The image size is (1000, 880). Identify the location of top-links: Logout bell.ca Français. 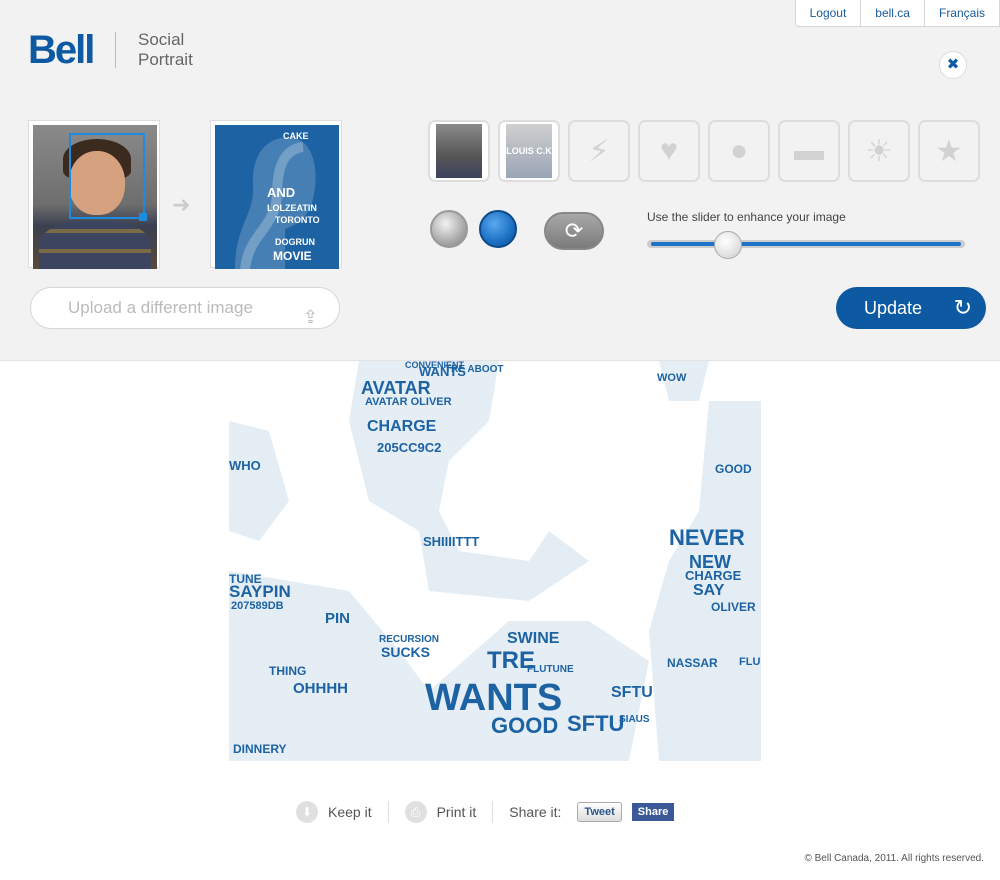
(897, 13).